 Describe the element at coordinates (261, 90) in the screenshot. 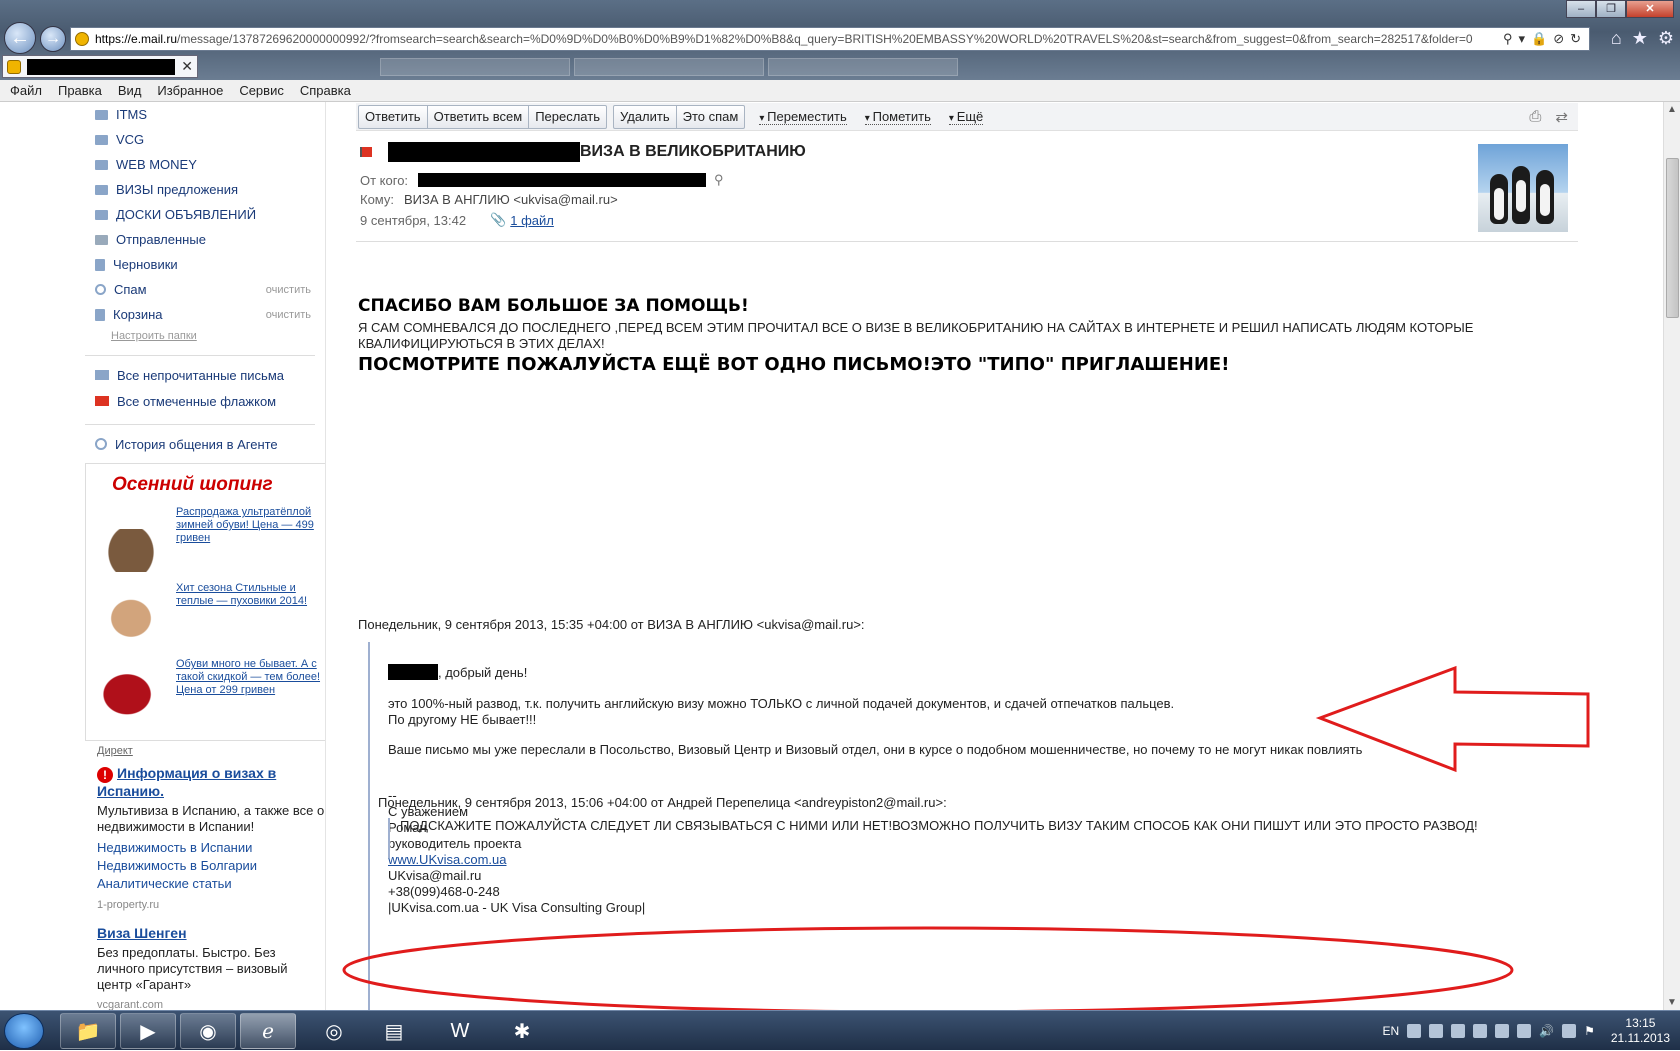

I see `menu-tools: Сервис` at that location.